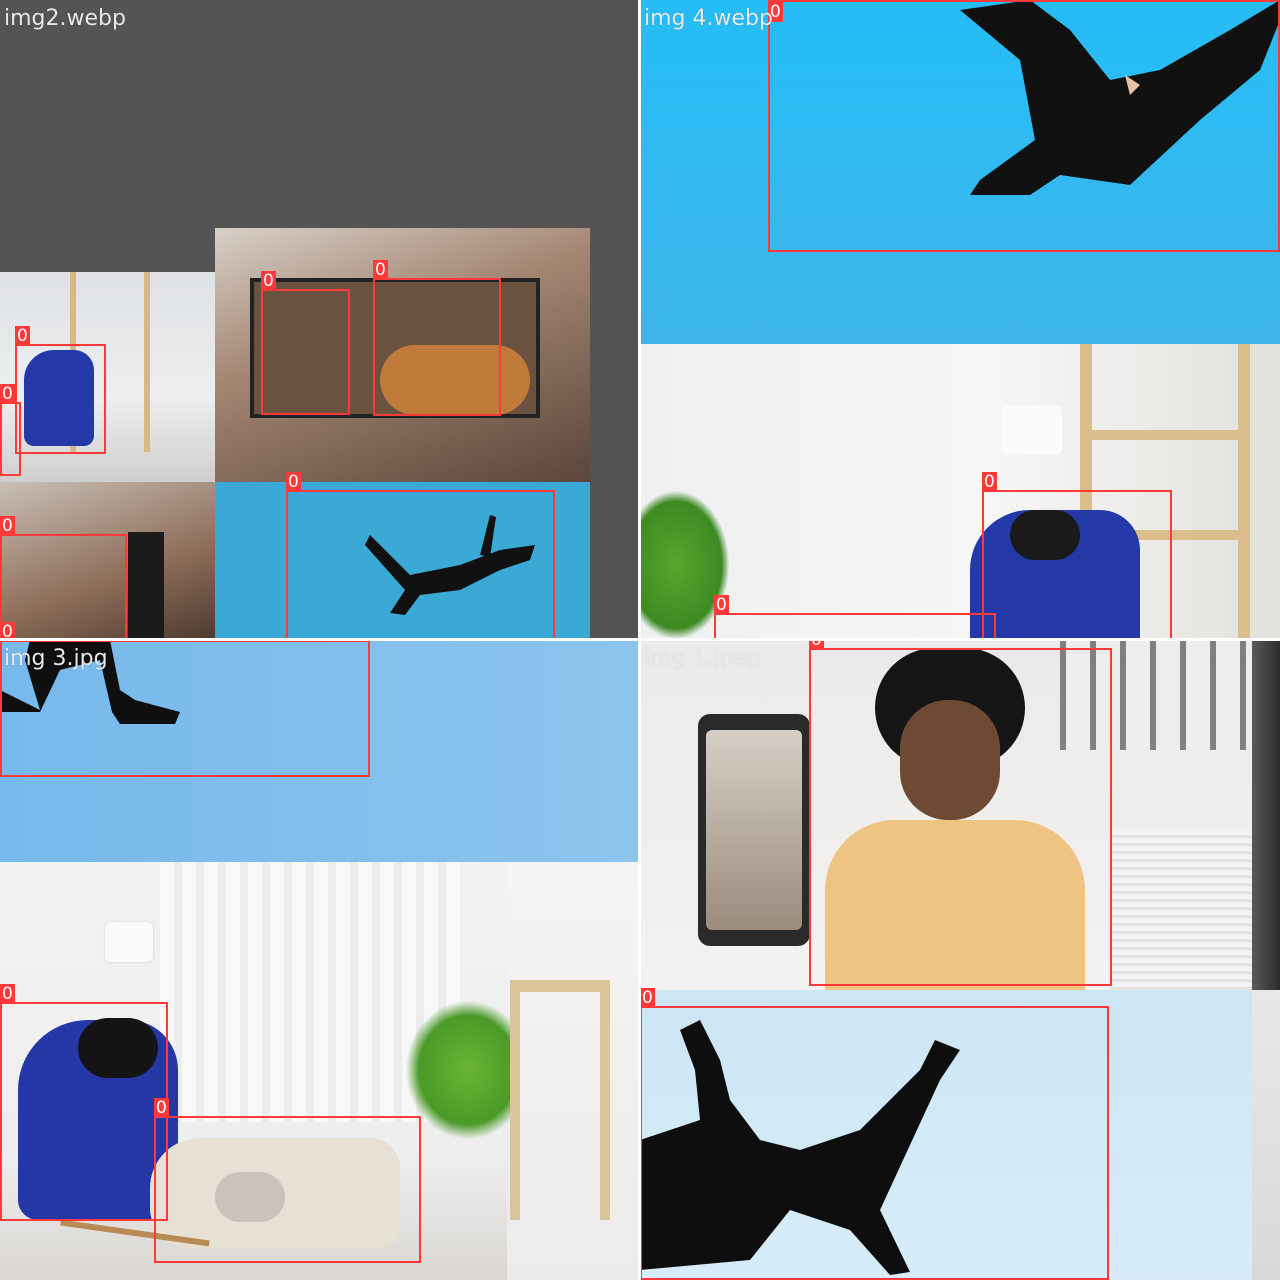 This screenshot has height=1280, width=1280. I want to click on tile-title: img 1.jpeg, so click(703, 658).